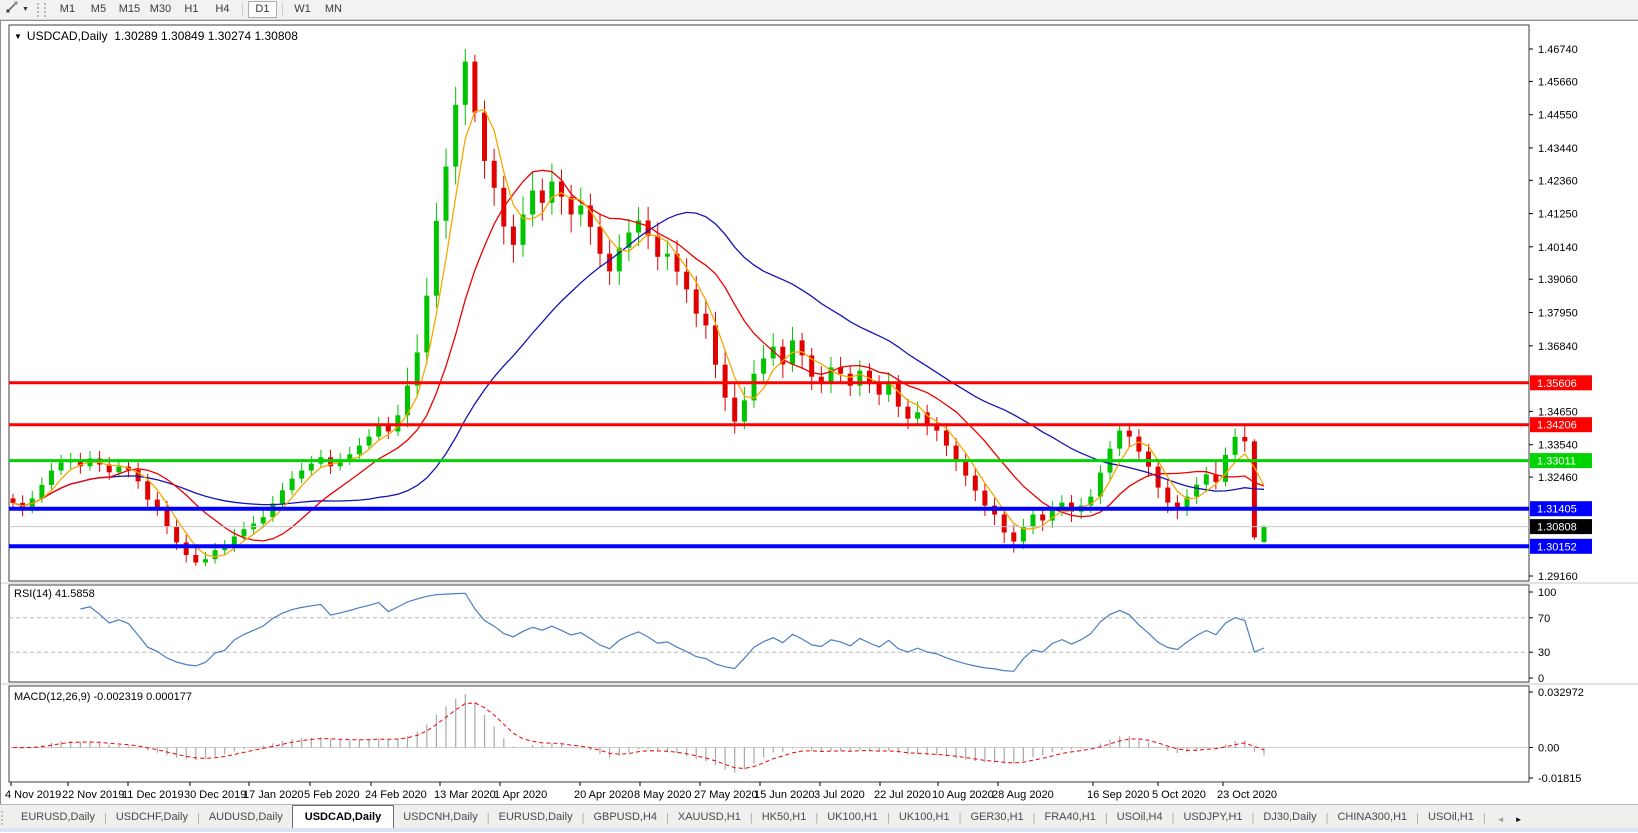 The image size is (1638, 833). I want to click on ohlc-open: 1.30289, so click(135, 36).